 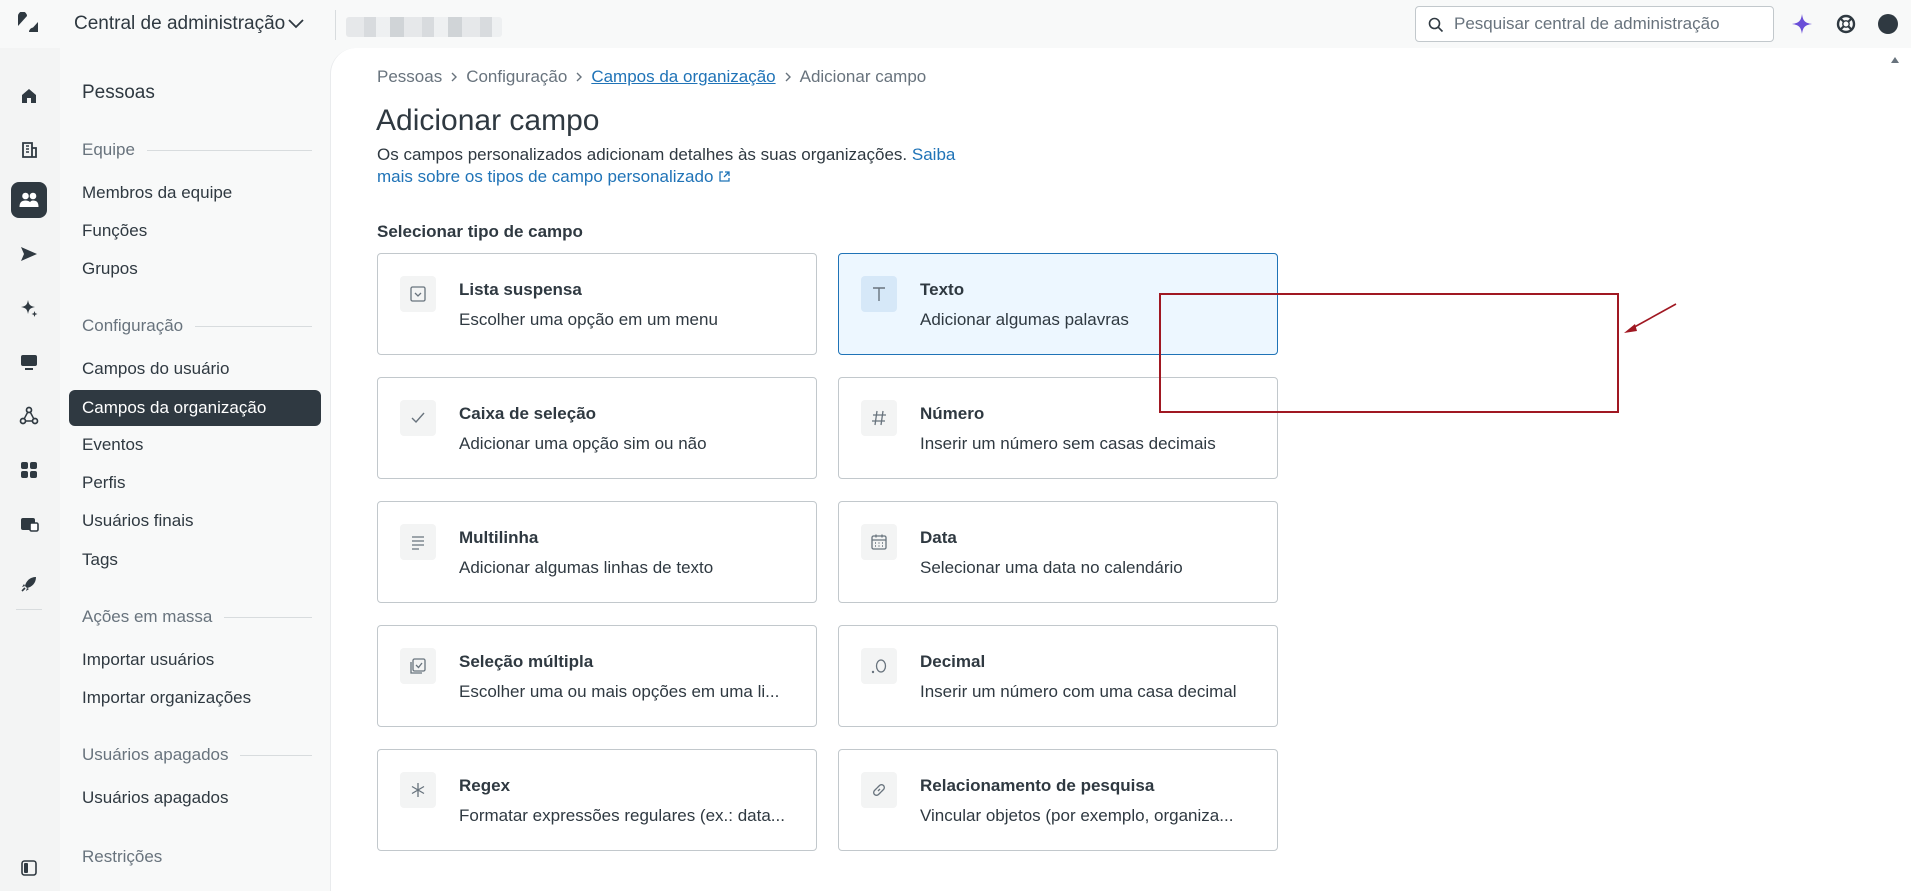 I want to click on billing-icon, so click(x=30, y=525).